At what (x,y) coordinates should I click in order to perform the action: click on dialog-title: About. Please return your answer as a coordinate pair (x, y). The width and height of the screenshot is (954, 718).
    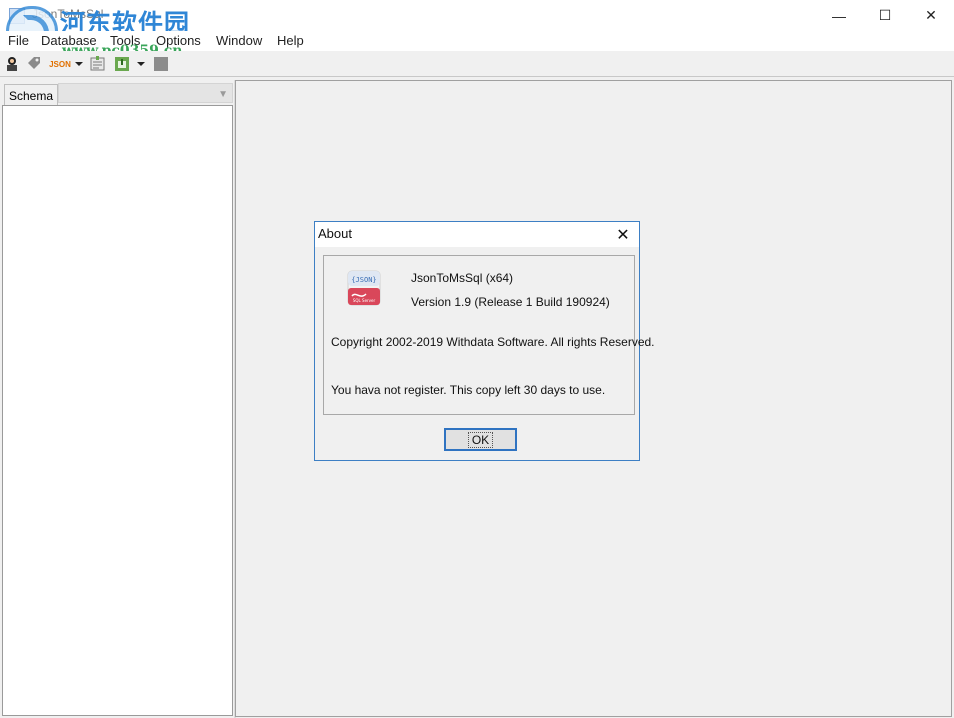
    Looking at the image, I should click on (335, 233).